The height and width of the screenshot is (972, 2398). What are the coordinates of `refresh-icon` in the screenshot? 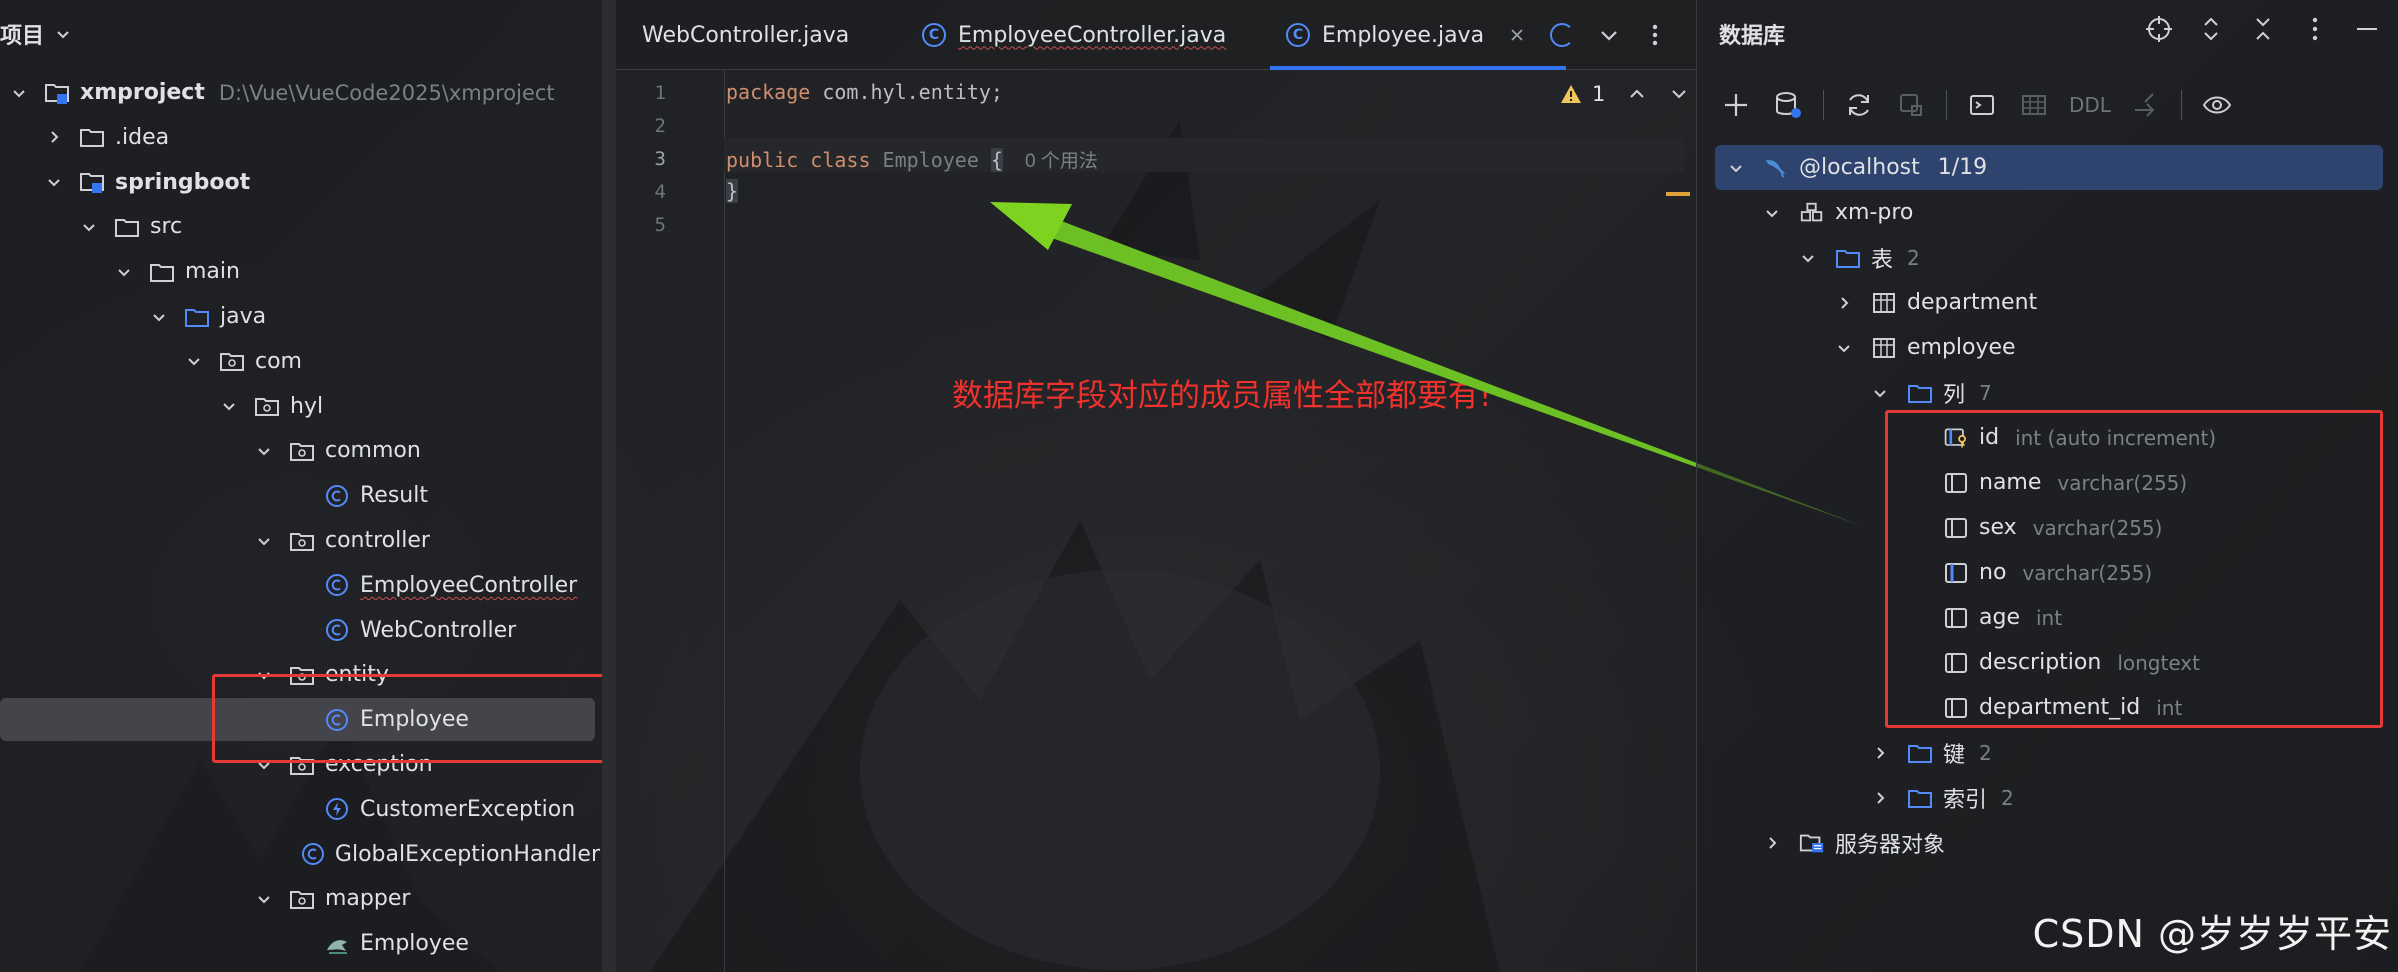 It's located at (1859, 105).